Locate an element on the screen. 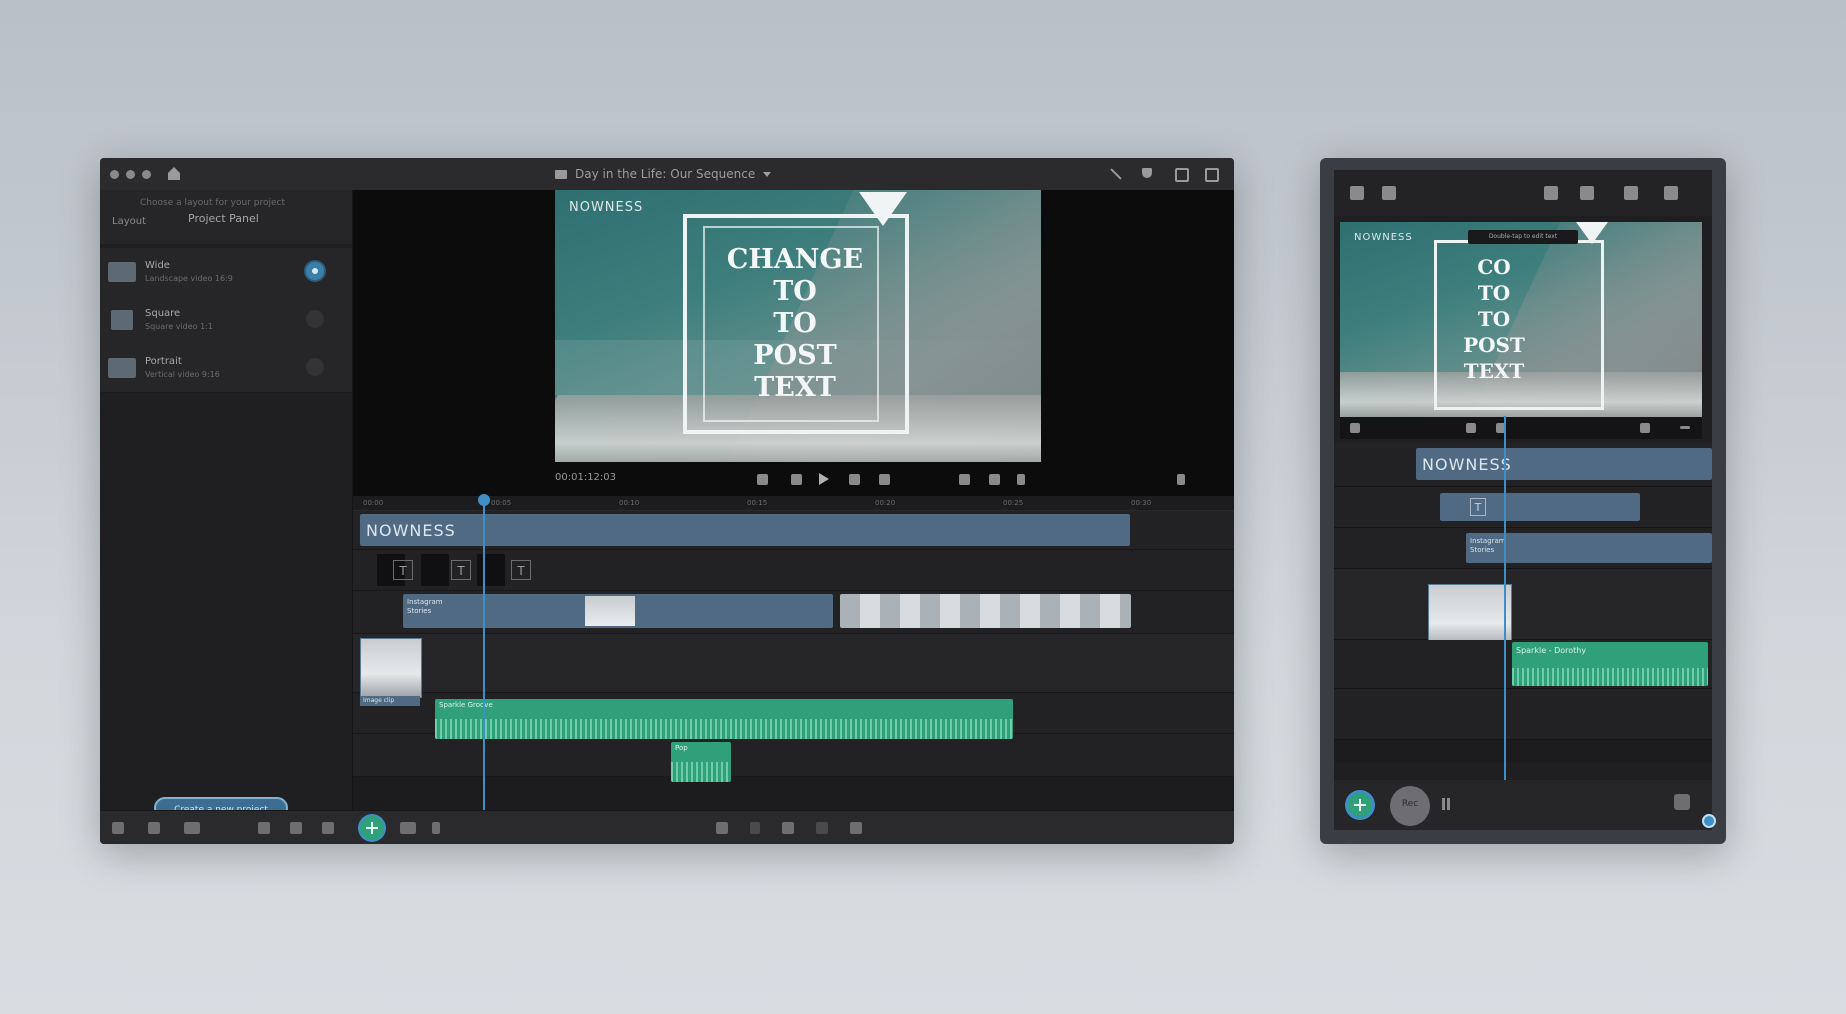  step-forward-icon is located at coordinates (854, 479).